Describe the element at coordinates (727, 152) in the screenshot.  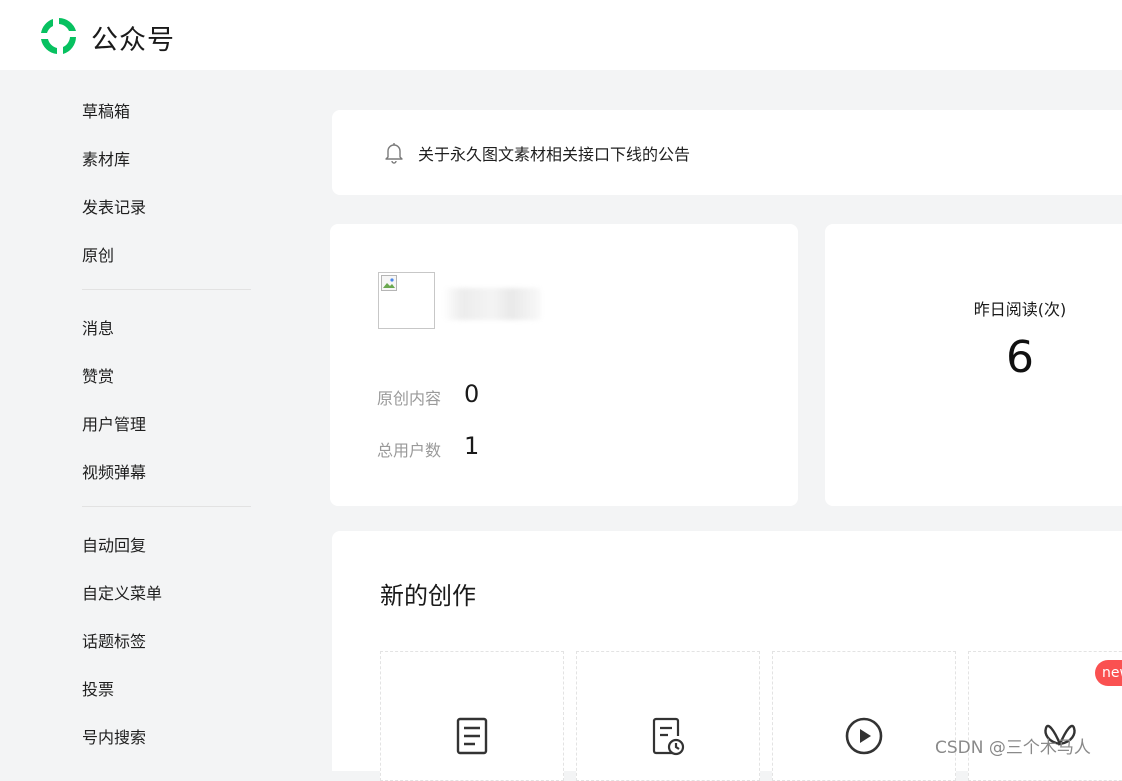
I see `notice-card: 关于永久图文素材相关接口下线的公告` at that location.